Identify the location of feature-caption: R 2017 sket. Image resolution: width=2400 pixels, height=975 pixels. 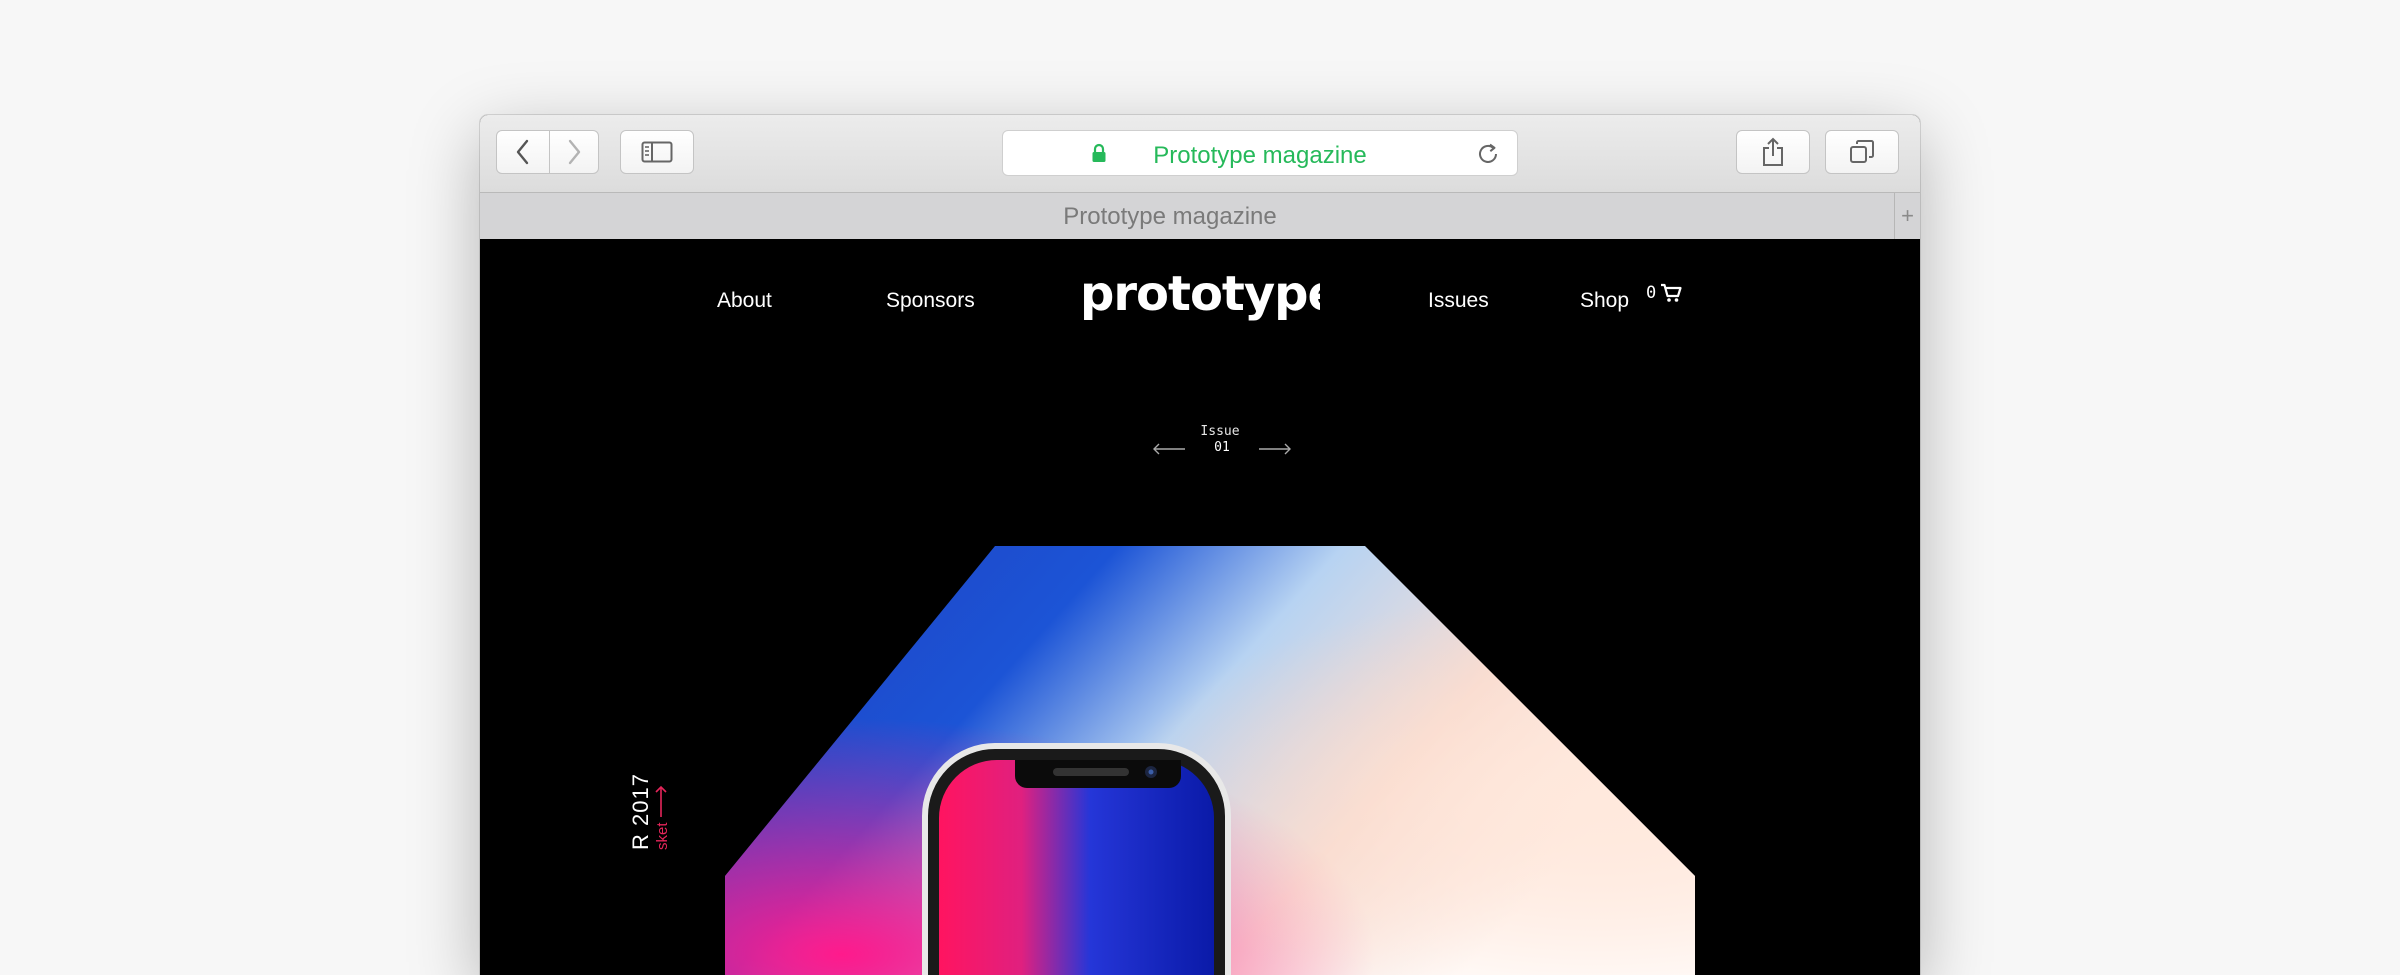
(650, 811).